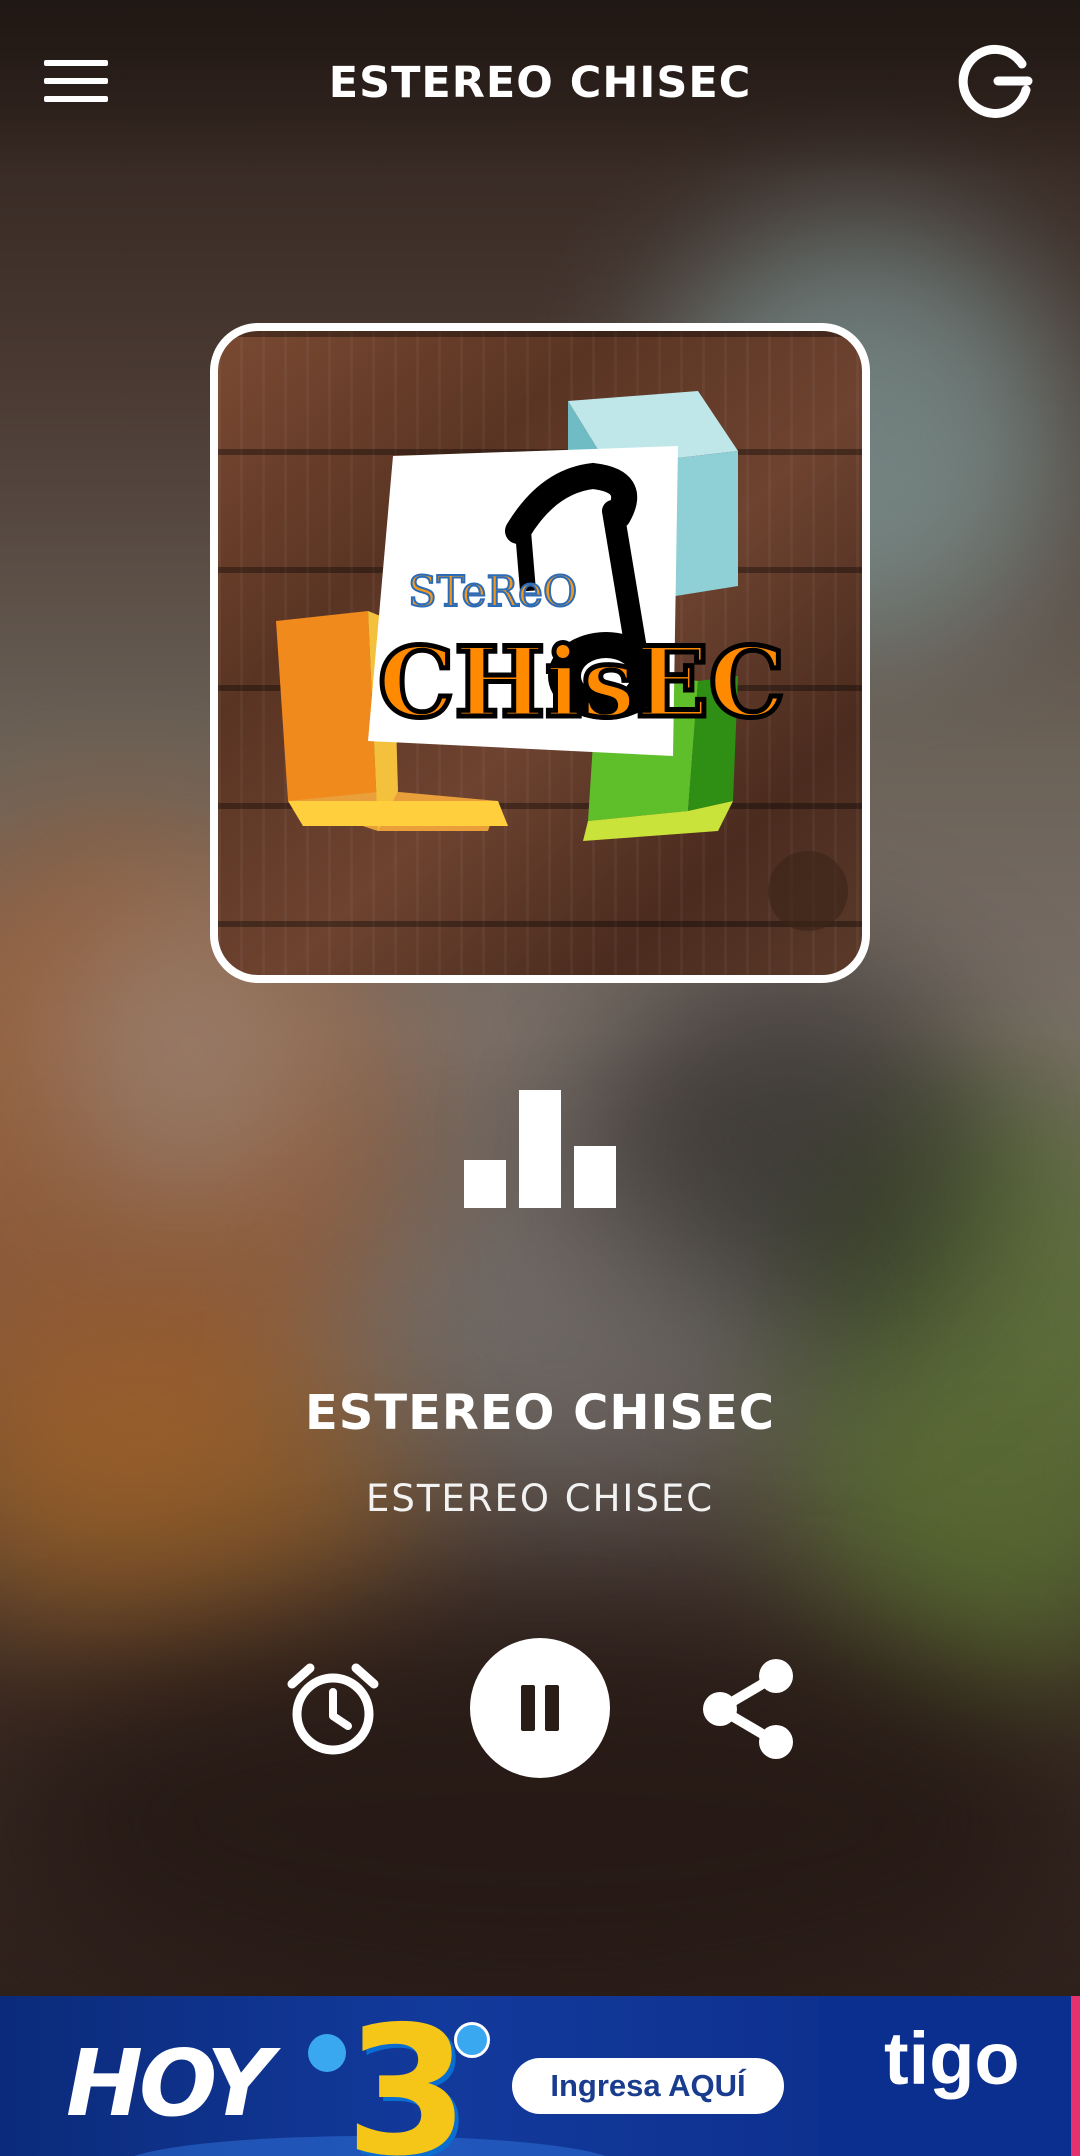 The image size is (1080, 2156). I want to click on equalizer-bars-icon, so click(540, 1149).